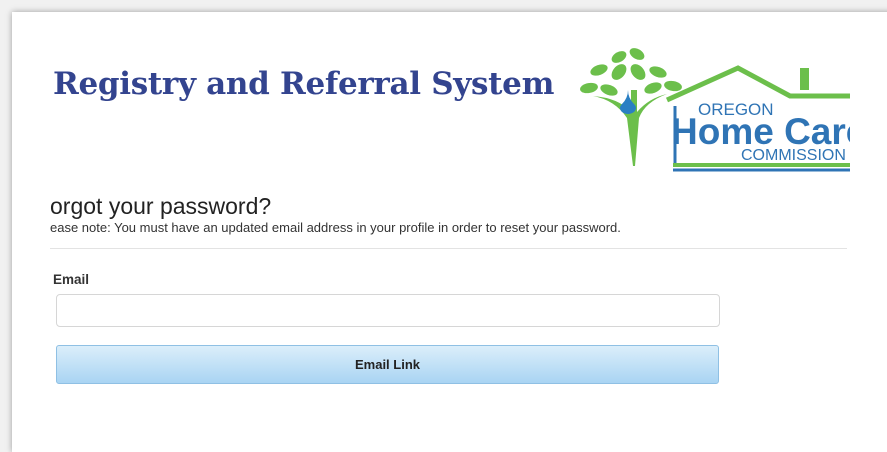 Image resolution: width=887 pixels, height=452 pixels. Describe the element at coordinates (387, 364) in the screenshot. I see `email-link-button: Email Link` at that location.